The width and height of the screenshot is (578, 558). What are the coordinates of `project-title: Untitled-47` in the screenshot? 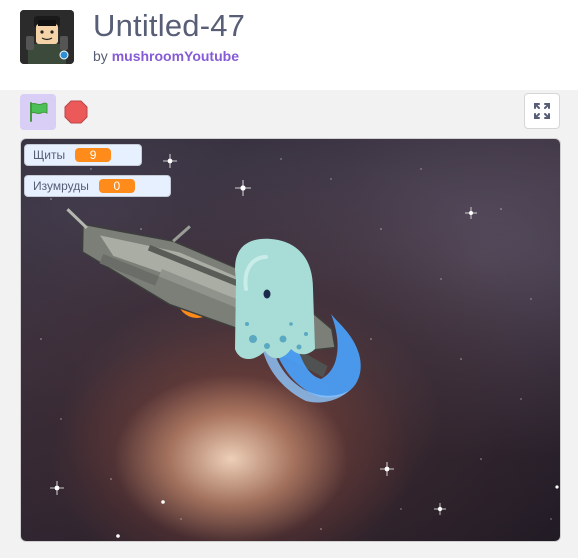 It's located at (169, 25).